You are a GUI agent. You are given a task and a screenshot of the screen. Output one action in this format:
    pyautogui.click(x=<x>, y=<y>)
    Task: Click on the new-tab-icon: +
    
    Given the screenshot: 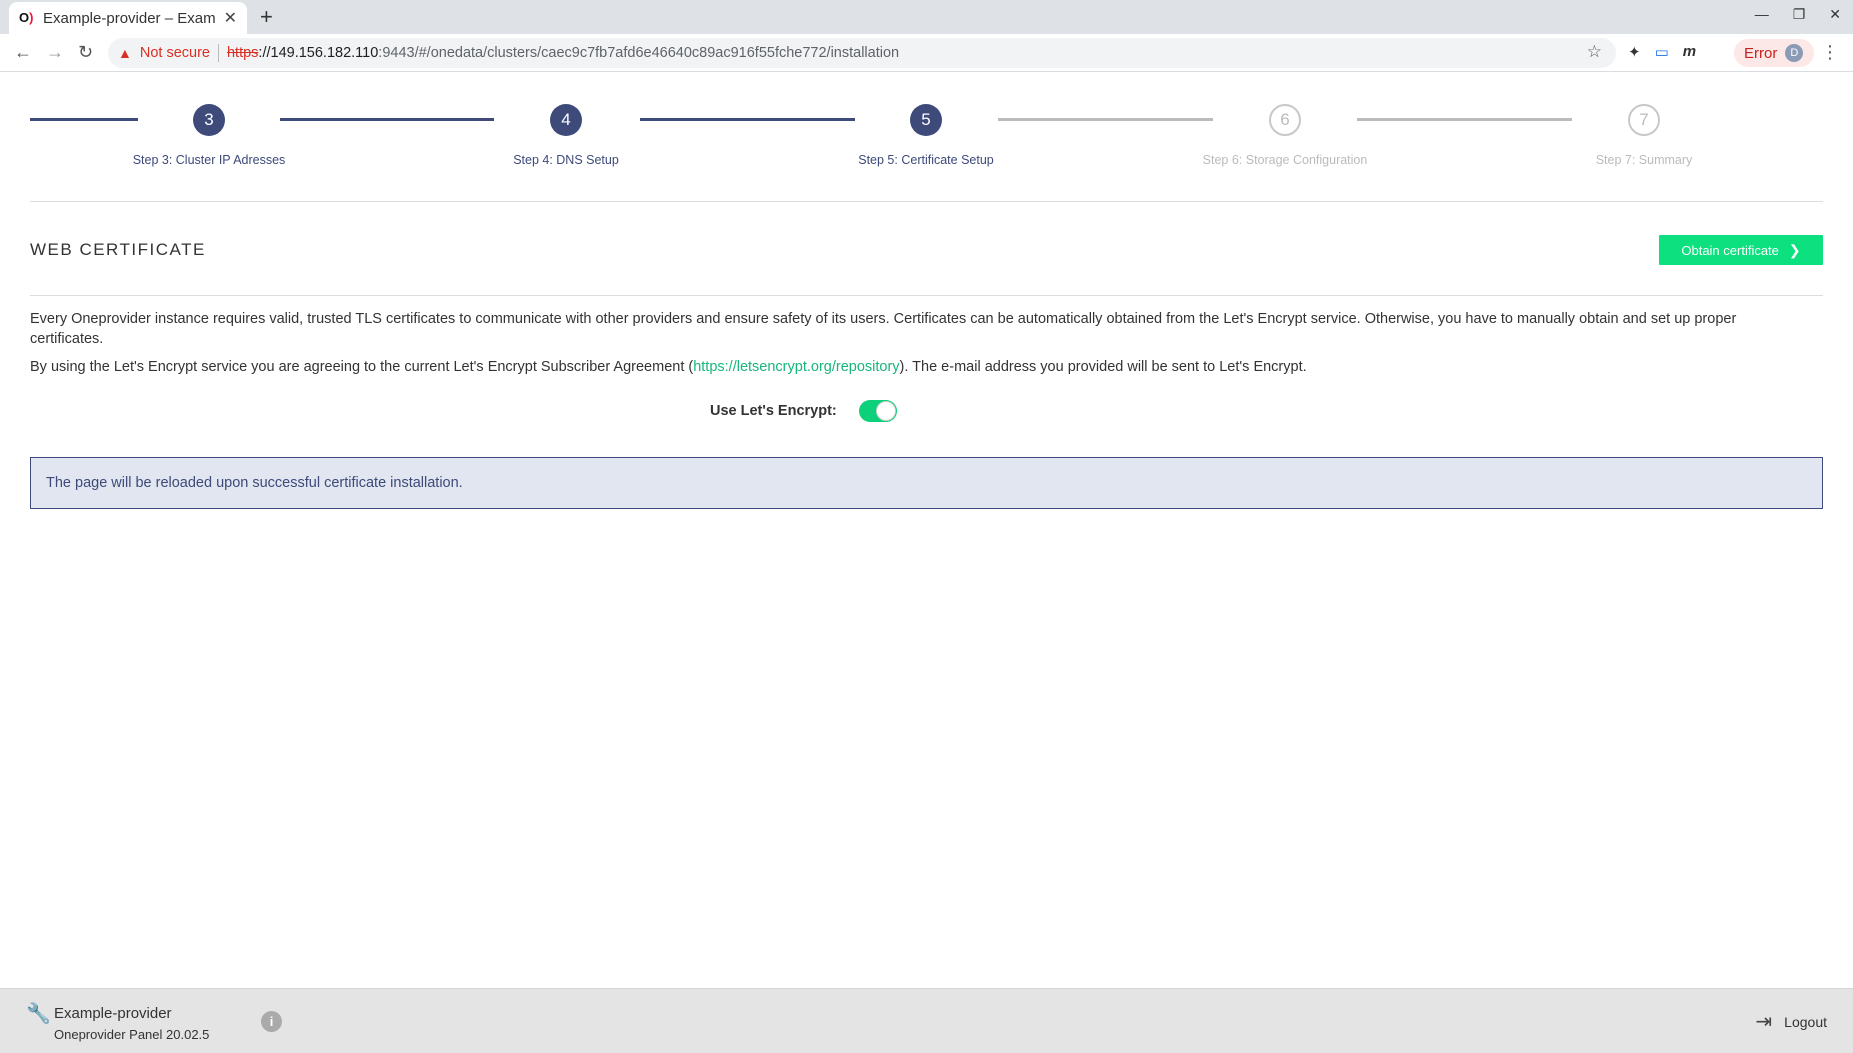 What is the action you would take?
    pyautogui.click(x=266, y=17)
    